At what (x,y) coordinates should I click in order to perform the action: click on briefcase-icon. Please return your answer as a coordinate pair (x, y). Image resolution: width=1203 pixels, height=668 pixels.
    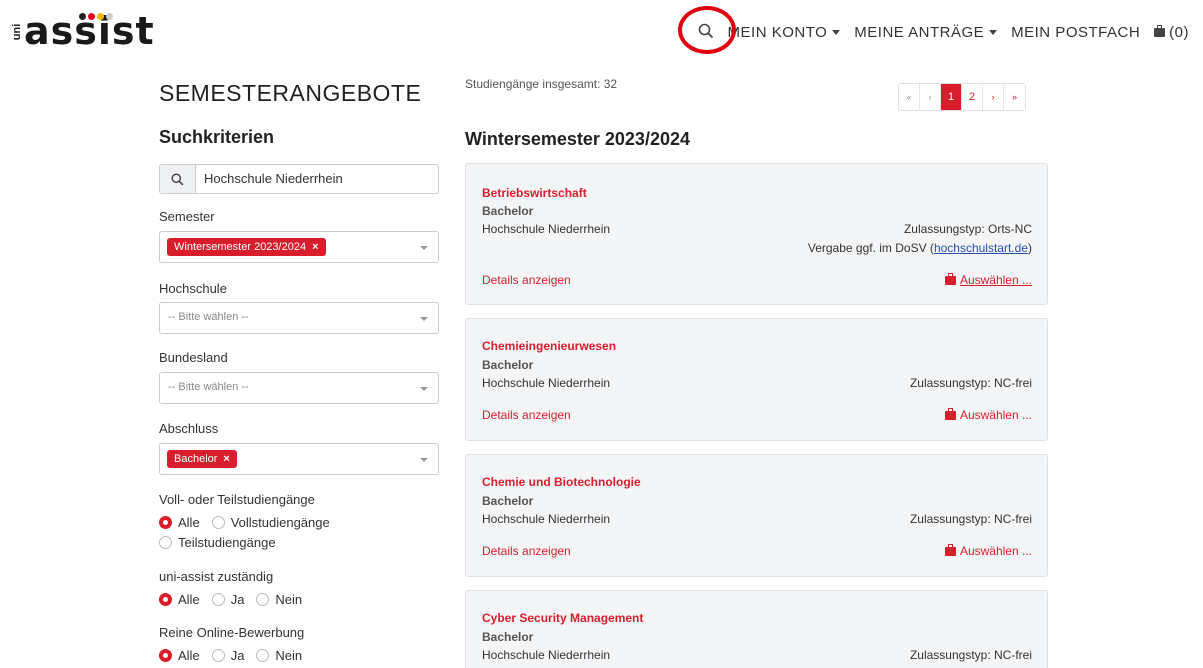
    Looking at the image, I should click on (950, 278).